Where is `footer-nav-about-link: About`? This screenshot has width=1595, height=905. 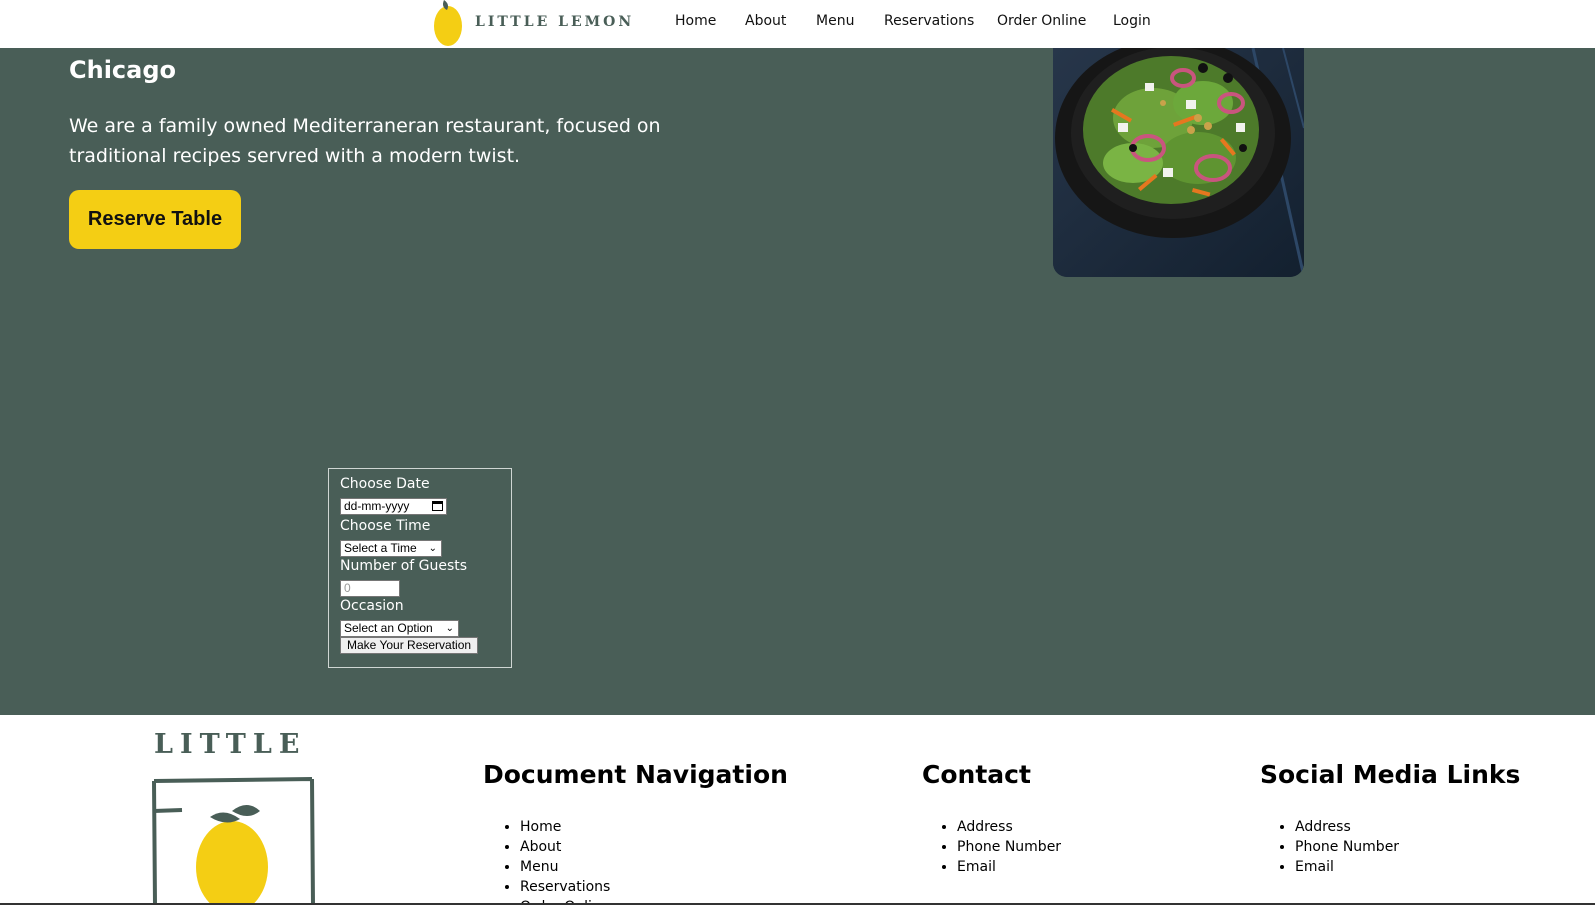 footer-nav-about-link: About is located at coordinates (565, 847).